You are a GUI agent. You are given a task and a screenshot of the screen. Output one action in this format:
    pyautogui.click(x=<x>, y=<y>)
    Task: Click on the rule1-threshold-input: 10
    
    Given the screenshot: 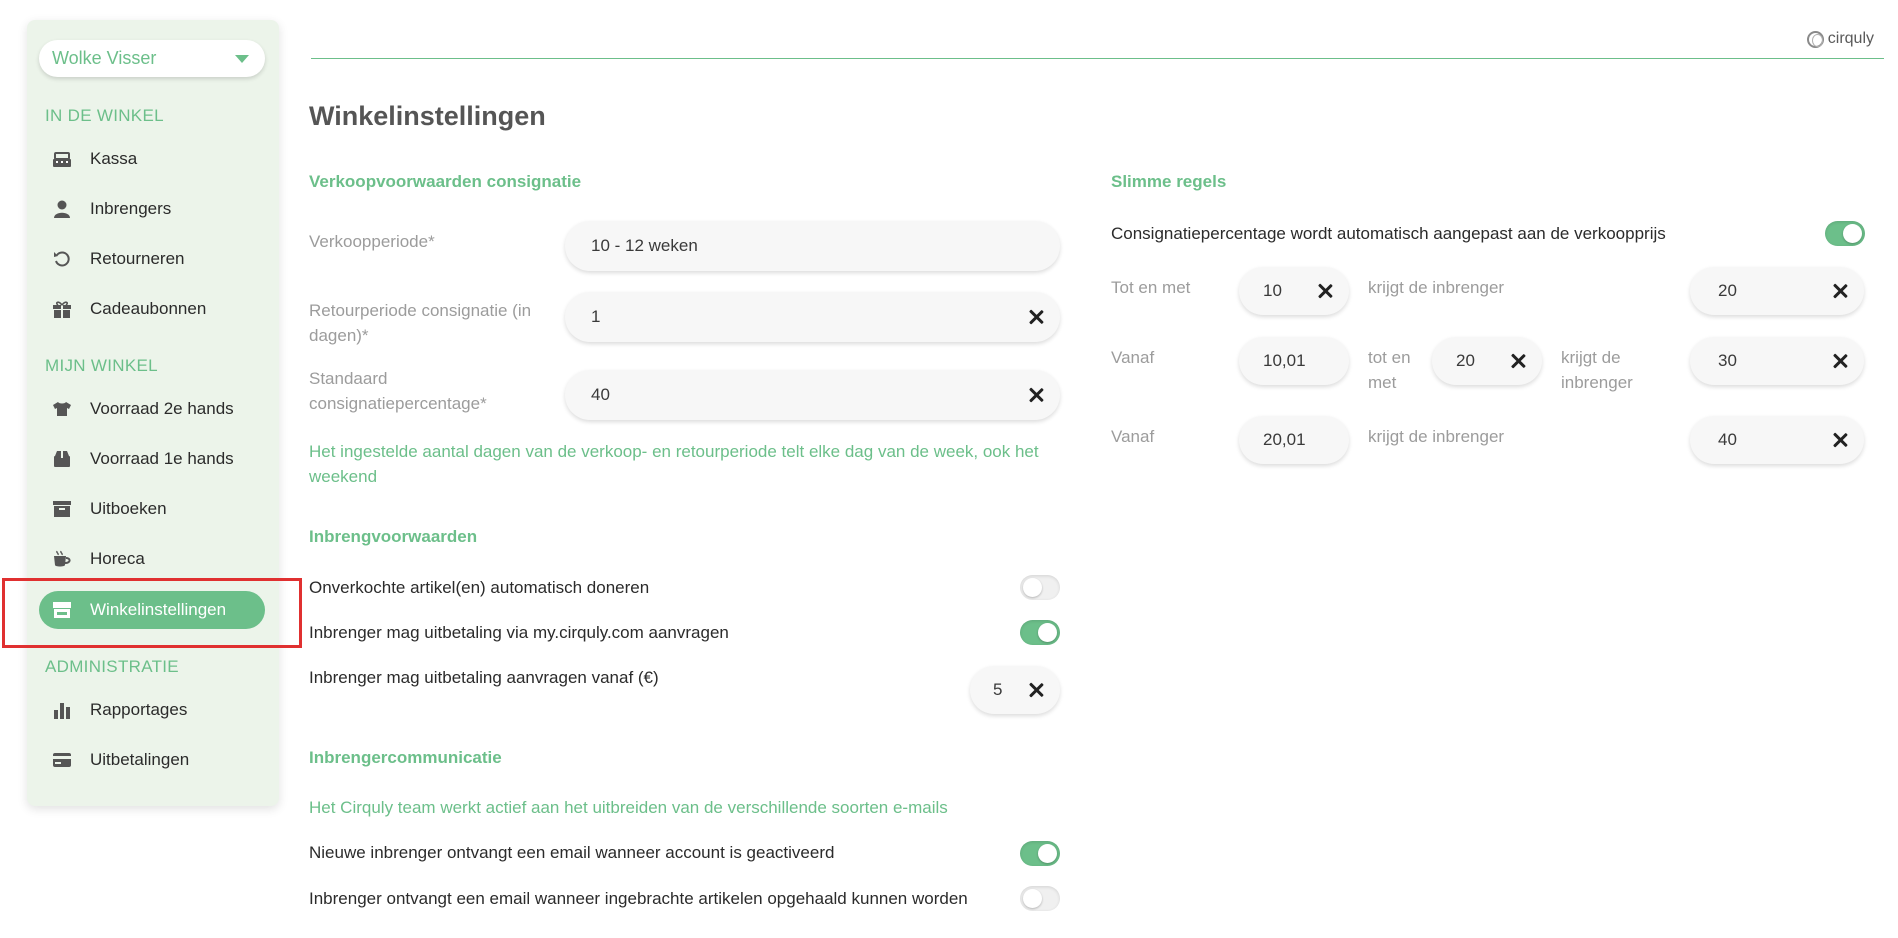 What is the action you would take?
    pyautogui.click(x=1294, y=291)
    